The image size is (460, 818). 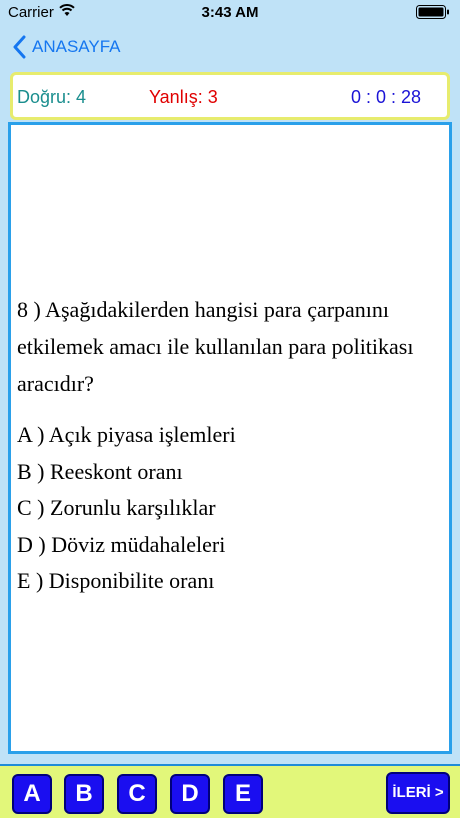 I want to click on nav-bar: ANASAYFA, so click(x=230, y=46).